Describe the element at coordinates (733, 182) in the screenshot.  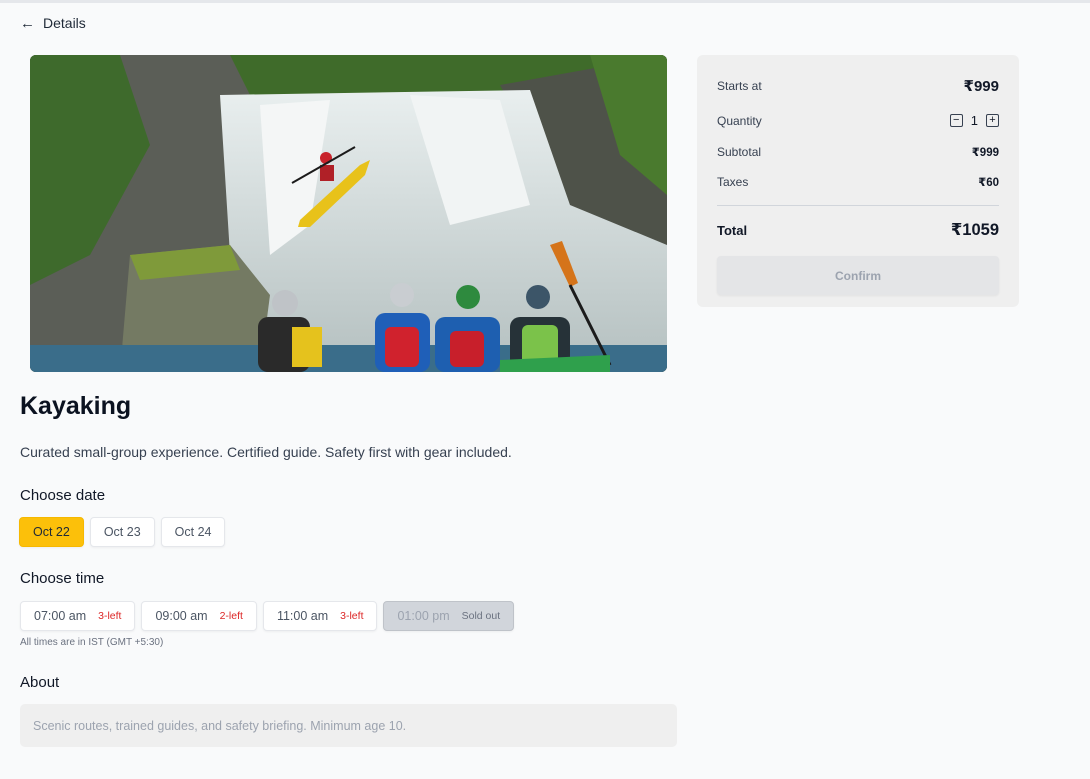
I see `taxes-label: Taxes` at that location.